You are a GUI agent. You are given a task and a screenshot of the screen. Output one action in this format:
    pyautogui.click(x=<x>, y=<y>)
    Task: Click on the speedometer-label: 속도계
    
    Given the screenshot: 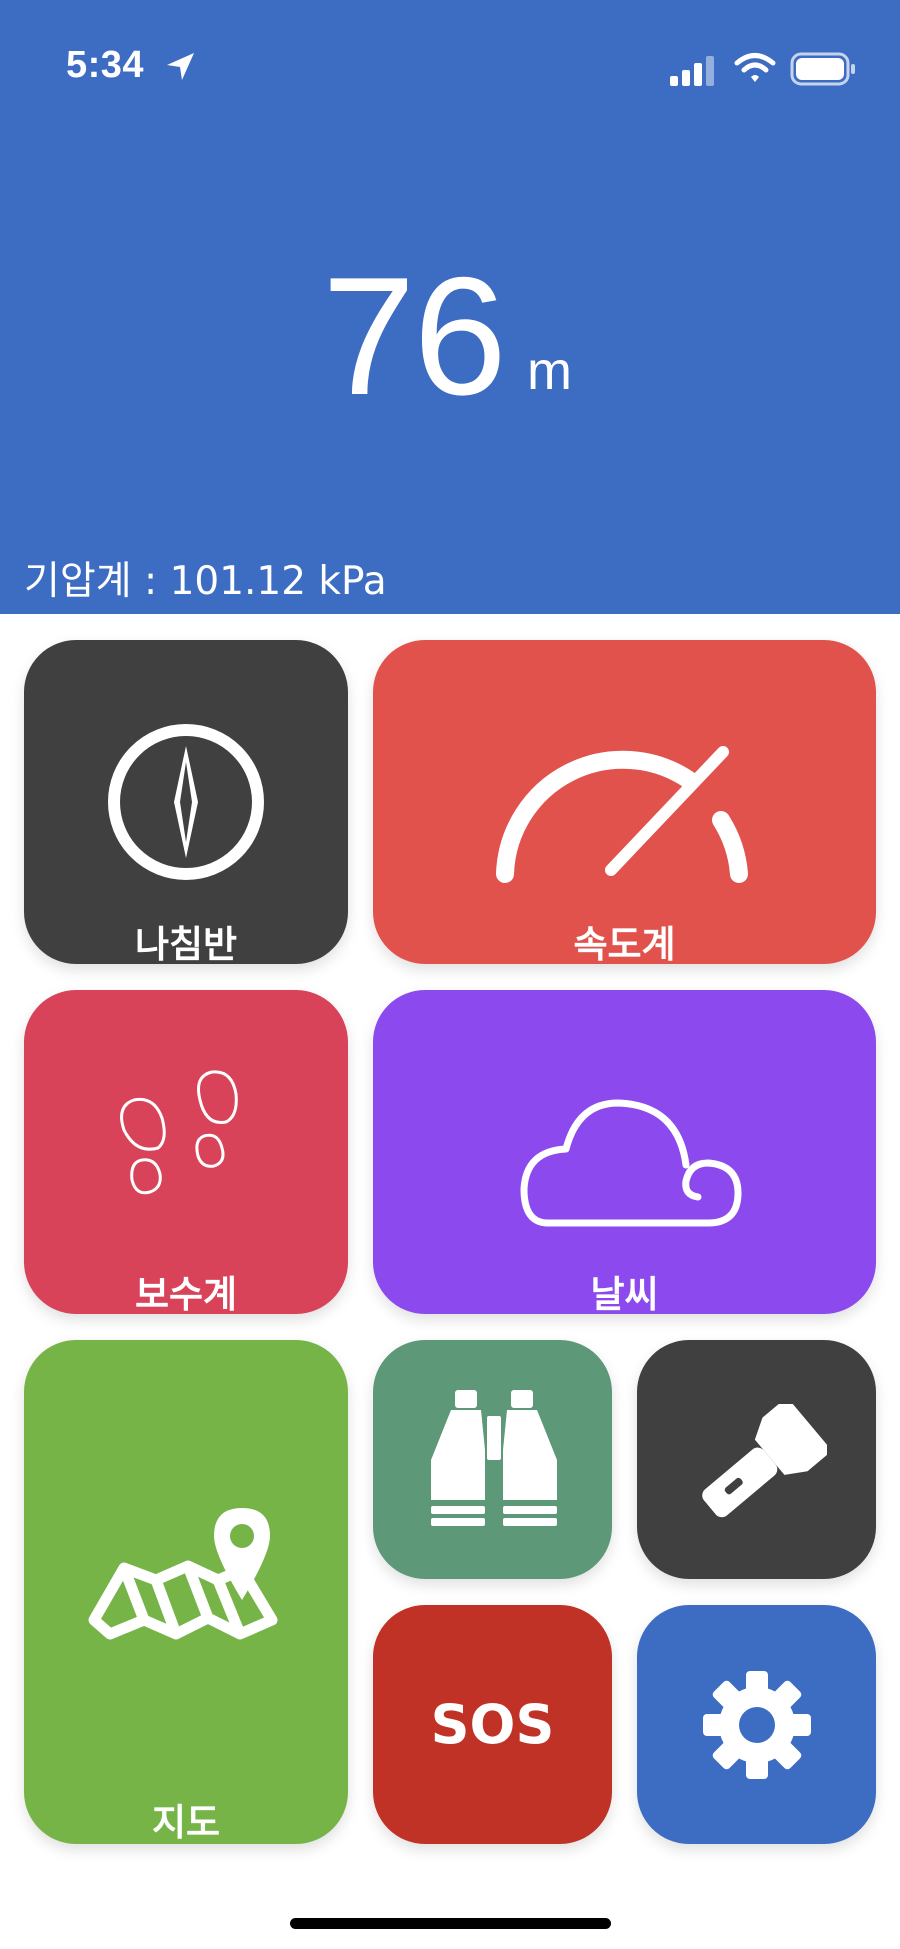 What is the action you would take?
    pyautogui.click(x=624, y=943)
    